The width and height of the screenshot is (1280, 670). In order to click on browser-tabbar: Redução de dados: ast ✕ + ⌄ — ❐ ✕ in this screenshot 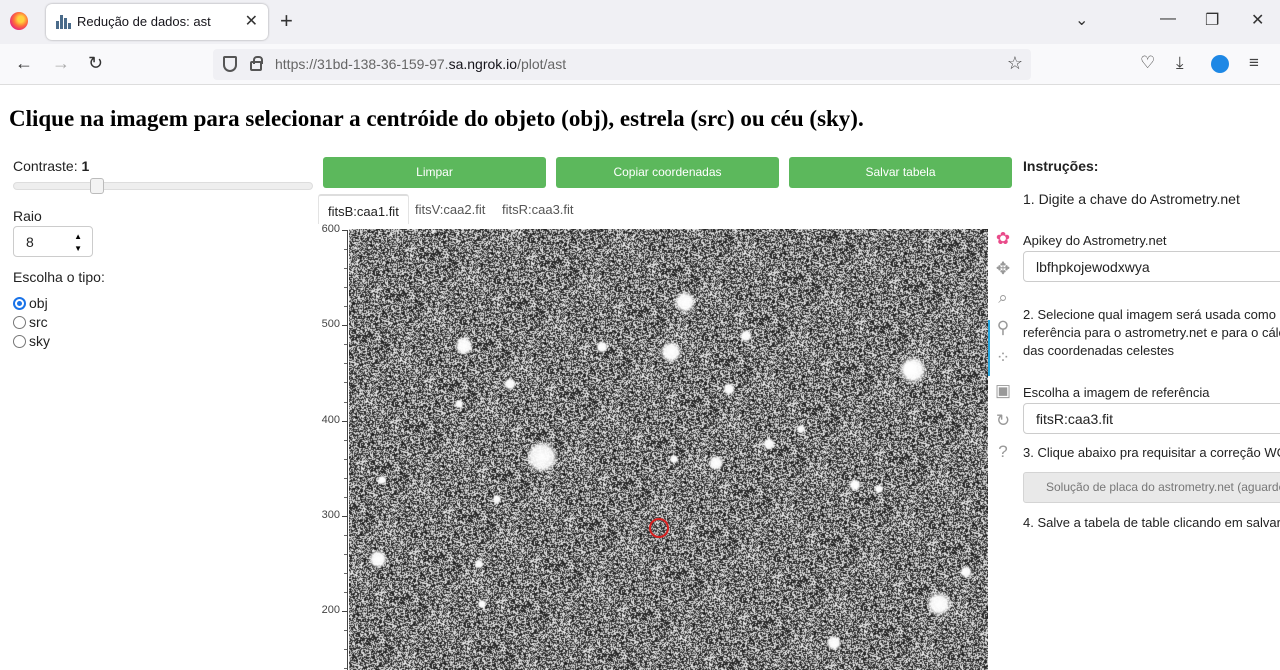, I will do `click(640, 22)`.